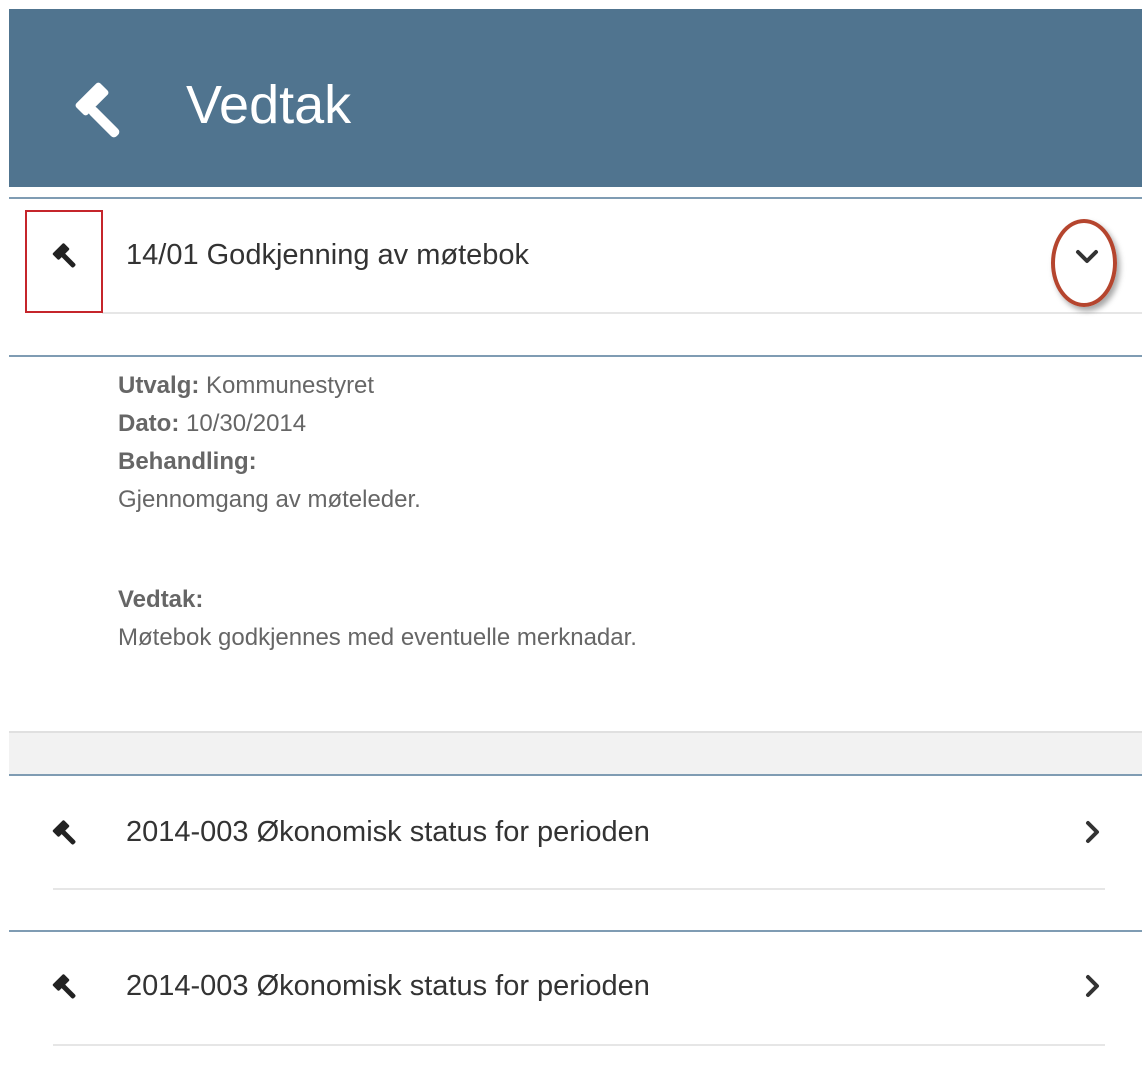 The image size is (1142, 1070). What do you see at coordinates (246, 385) in the screenshot?
I see `detail-utvalg: Utvalg: Kommunestyret` at bounding box center [246, 385].